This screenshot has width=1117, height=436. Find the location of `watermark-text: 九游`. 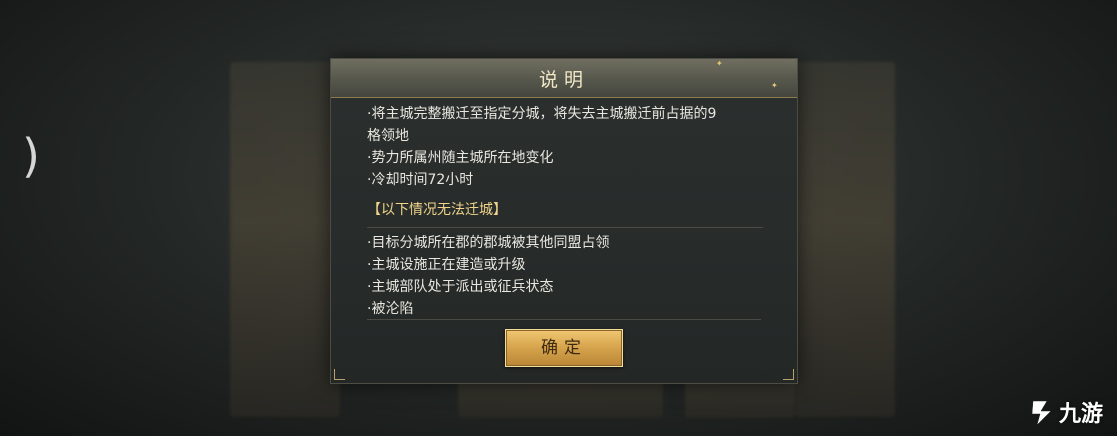

watermark-text: 九游 is located at coordinates (1080, 414).